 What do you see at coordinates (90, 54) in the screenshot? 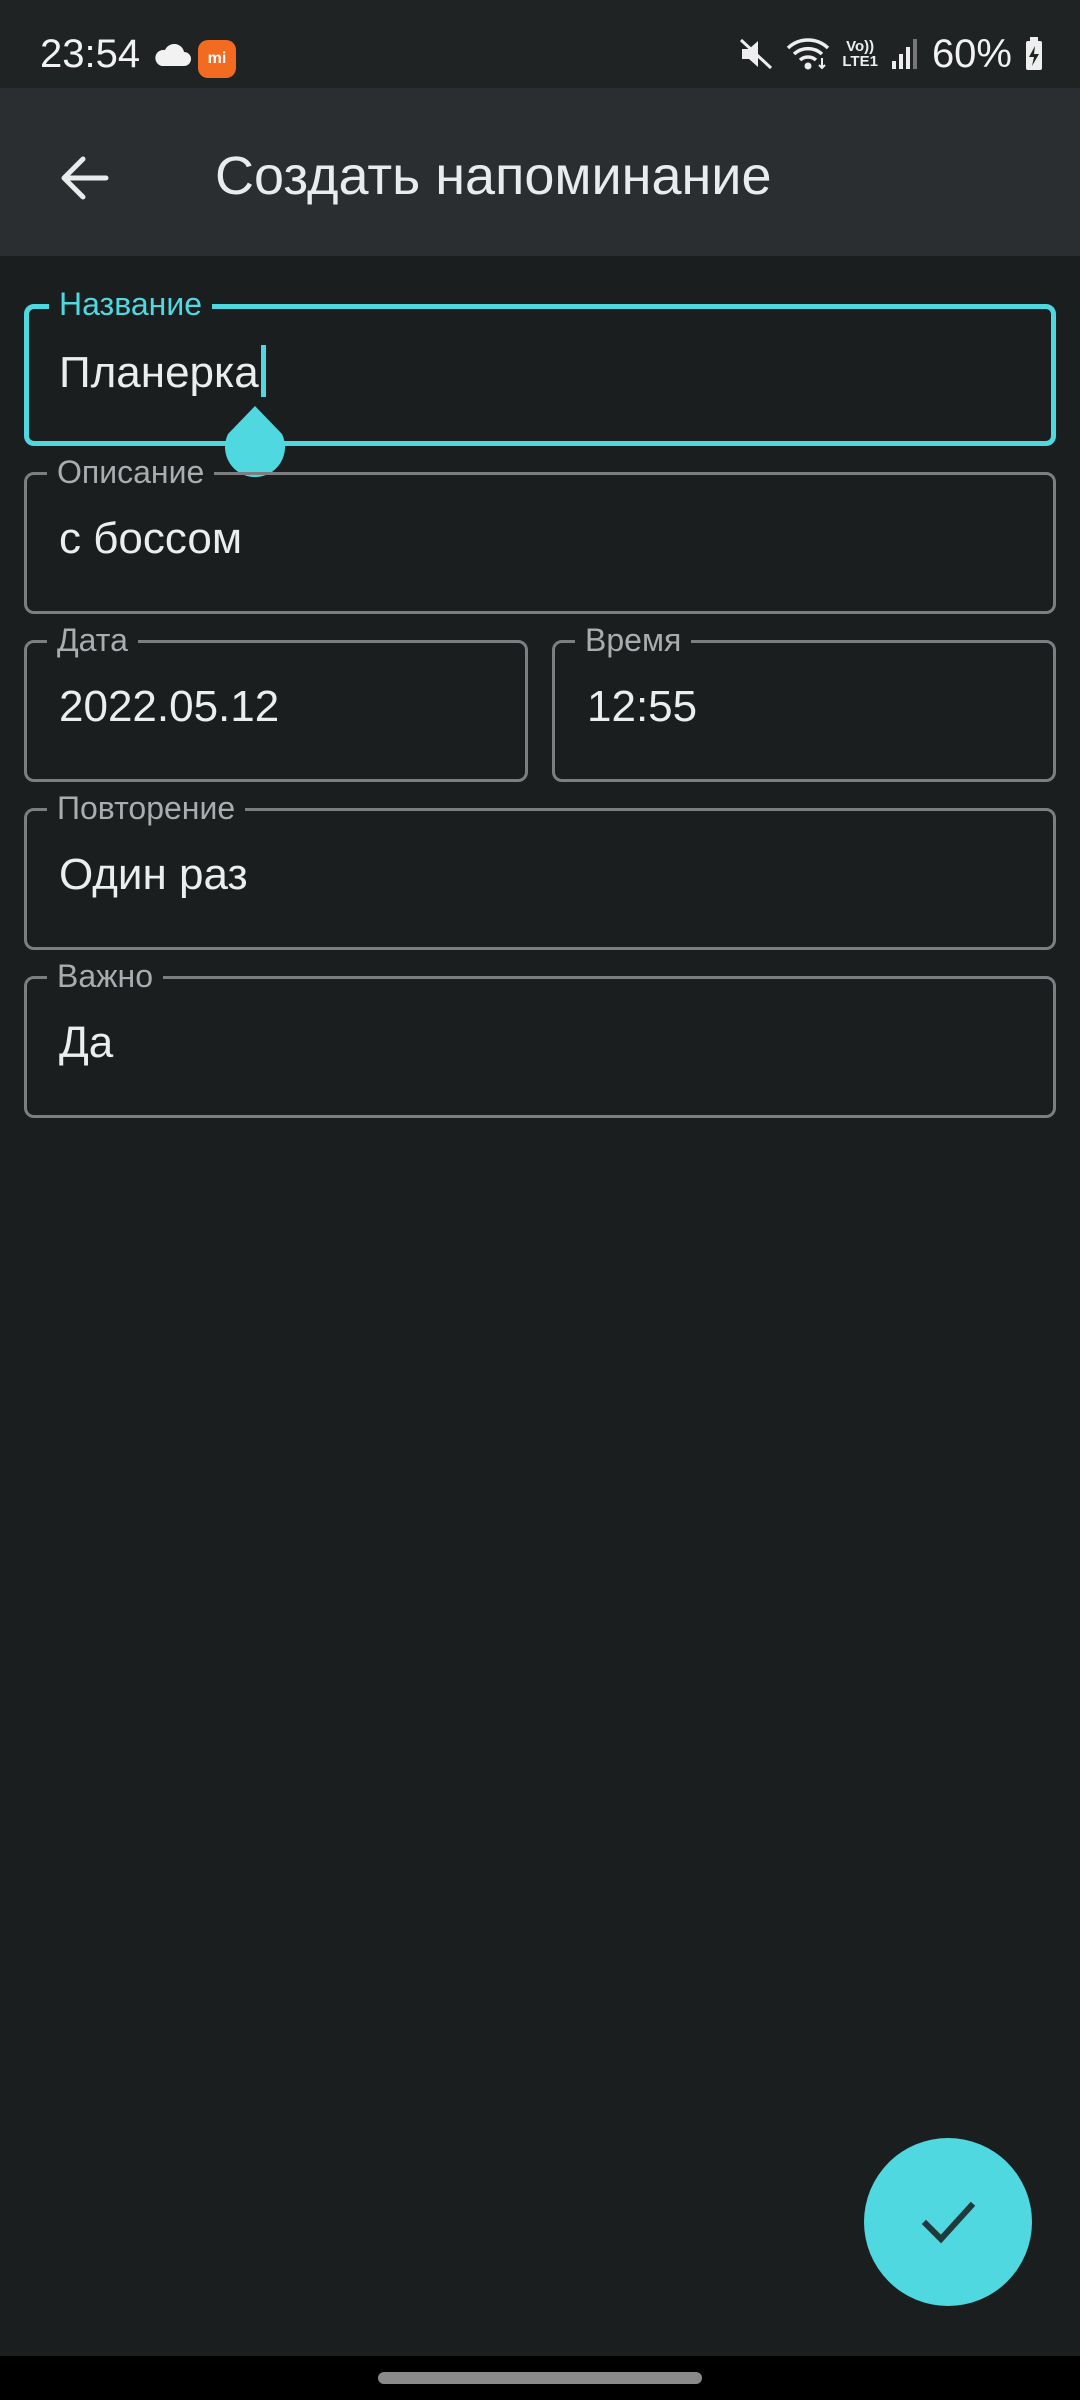
I see `status-time: 23:54` at bounding box center [90, 54].